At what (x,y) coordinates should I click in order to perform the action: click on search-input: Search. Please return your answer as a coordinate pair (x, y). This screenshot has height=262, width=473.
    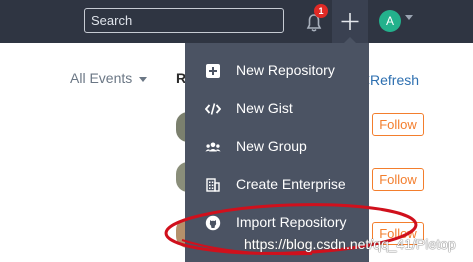
    Looking at the image, I should click on (184, 20).